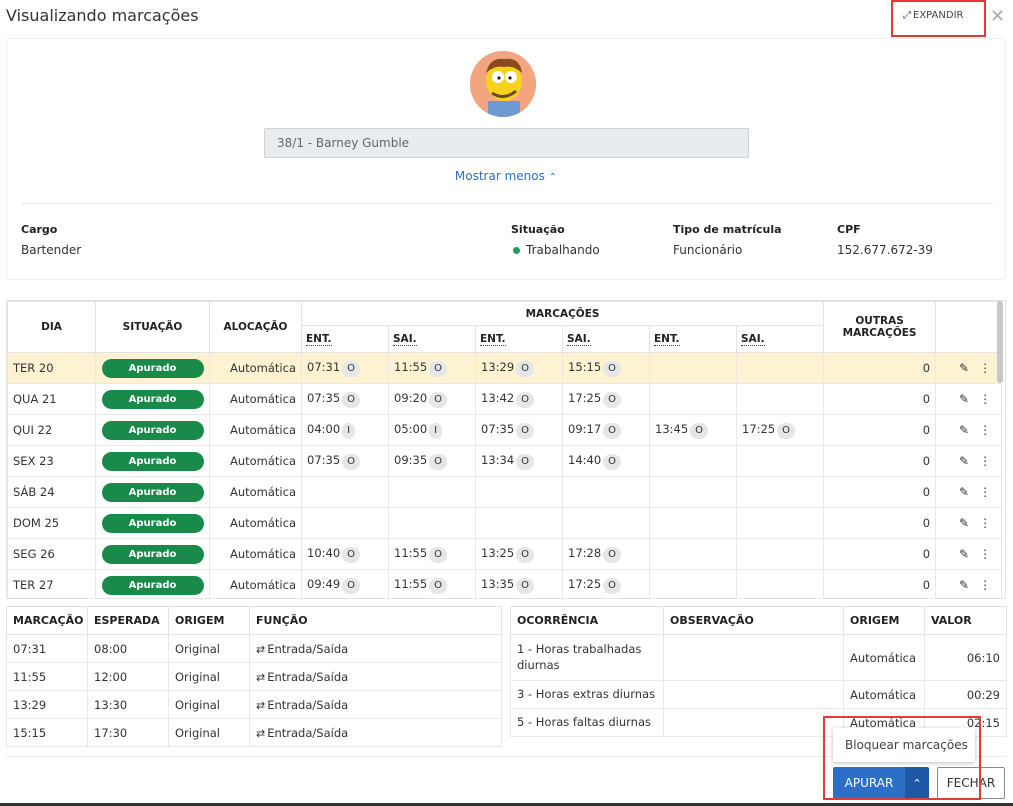 Image resolution: width=1013 pixels, height=806 pixels. Describe the element at coordinates (971, 783) in the screenshot. I see `fechar-button: FECHAR` at that location.